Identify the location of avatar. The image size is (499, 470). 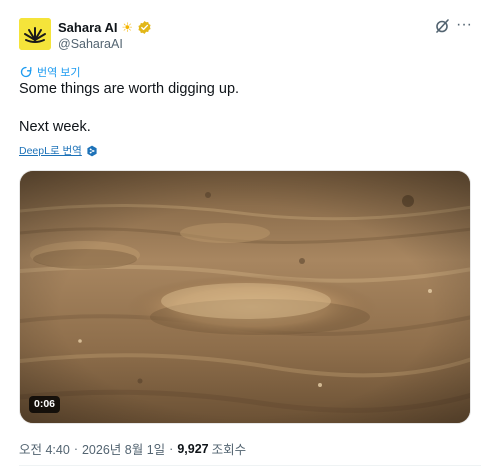
(35, 34).